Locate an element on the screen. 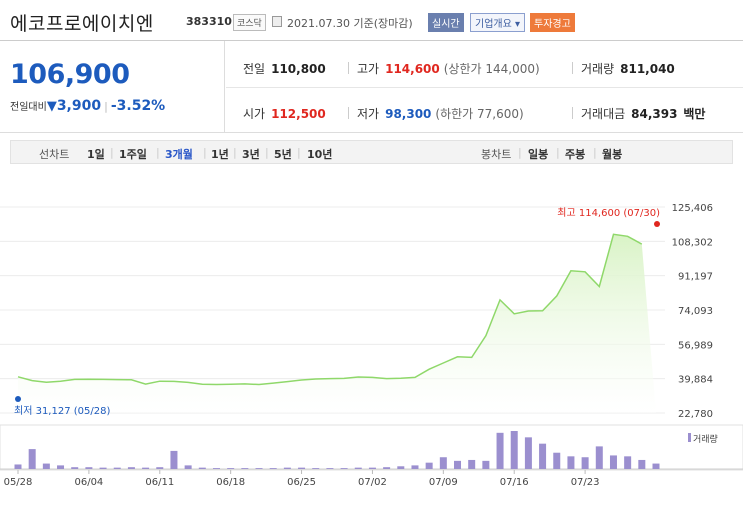  volume-panel is located at coordinates (371, 447).